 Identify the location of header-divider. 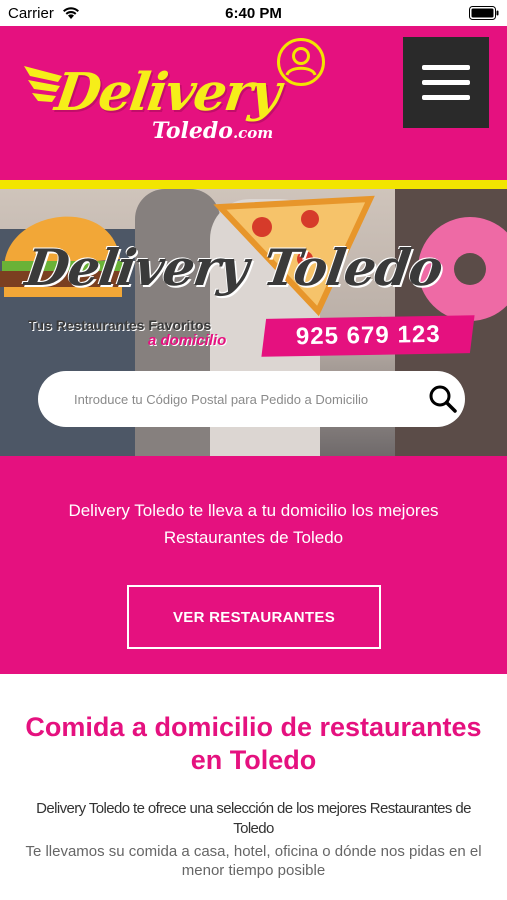
(253, 184).